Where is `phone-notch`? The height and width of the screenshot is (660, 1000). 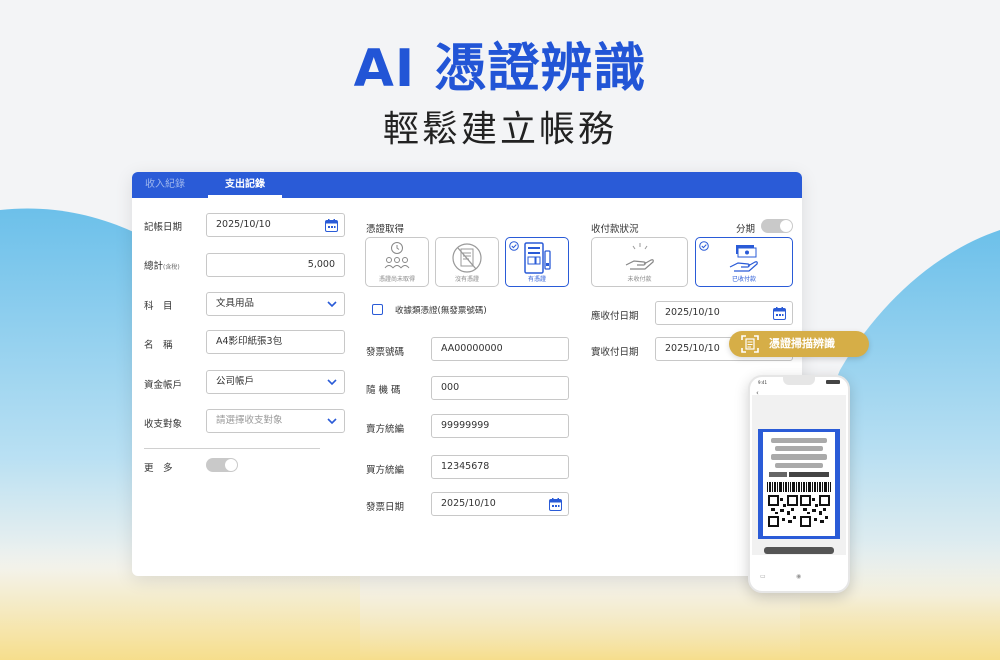
phone-notch is located at coordinates (799, 381).